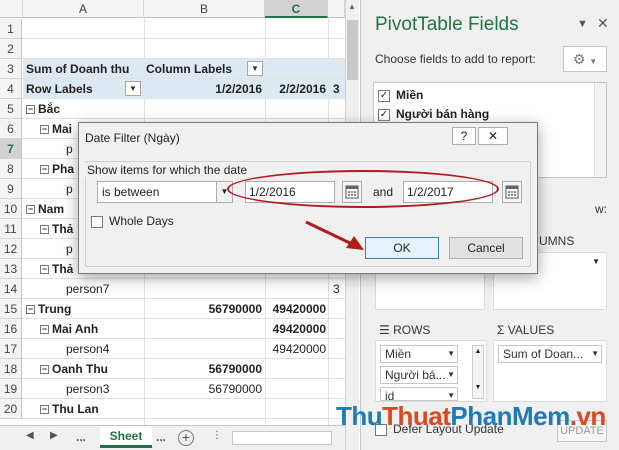 The height and width of the screenshot is (450, 619). Describe the element at coordinates (11, 289) in the screenshot. I see `row-header: 14` at that location.